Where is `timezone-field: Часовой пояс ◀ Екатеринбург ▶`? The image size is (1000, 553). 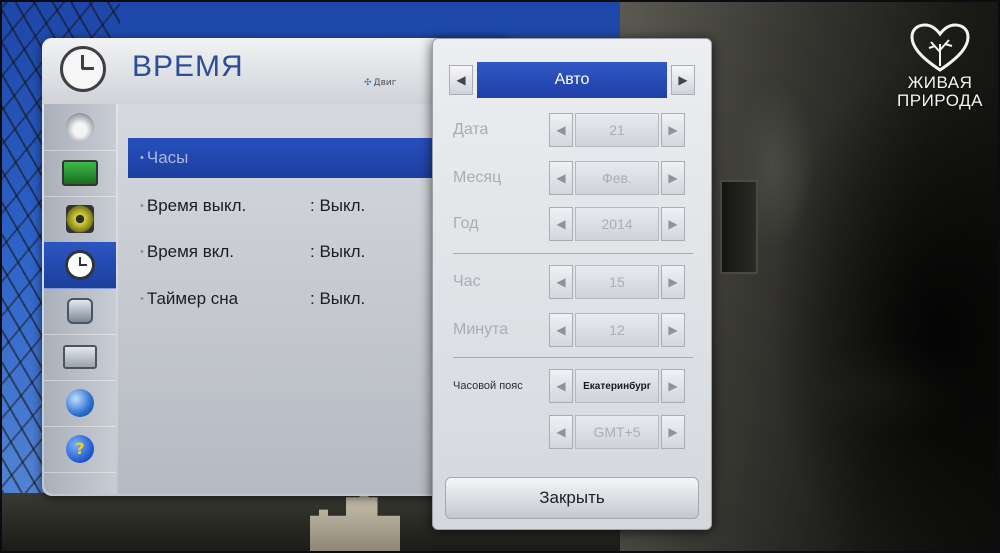
timezone-field: Часовой пояс ◀ Екатеринбург ▶ is located at coordinates (575, 386).